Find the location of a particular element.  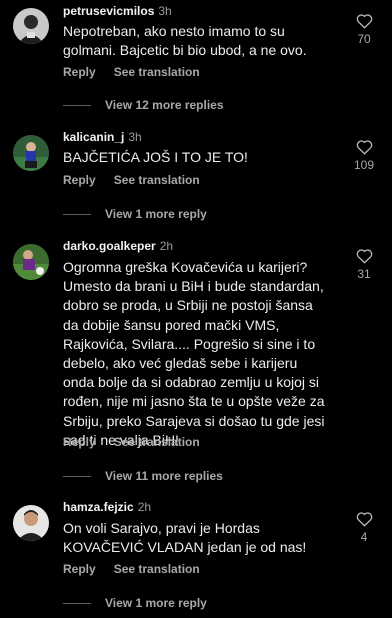

like-count: 109 is located at coordinates (364, 165).